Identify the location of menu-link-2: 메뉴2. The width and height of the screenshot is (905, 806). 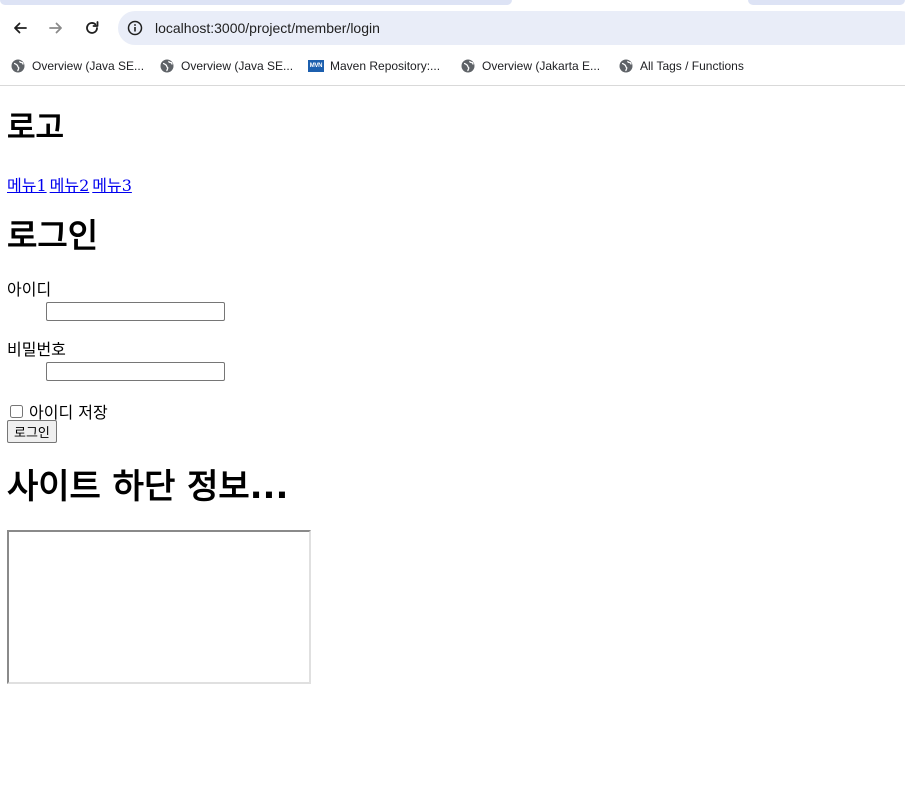
(70, 185).